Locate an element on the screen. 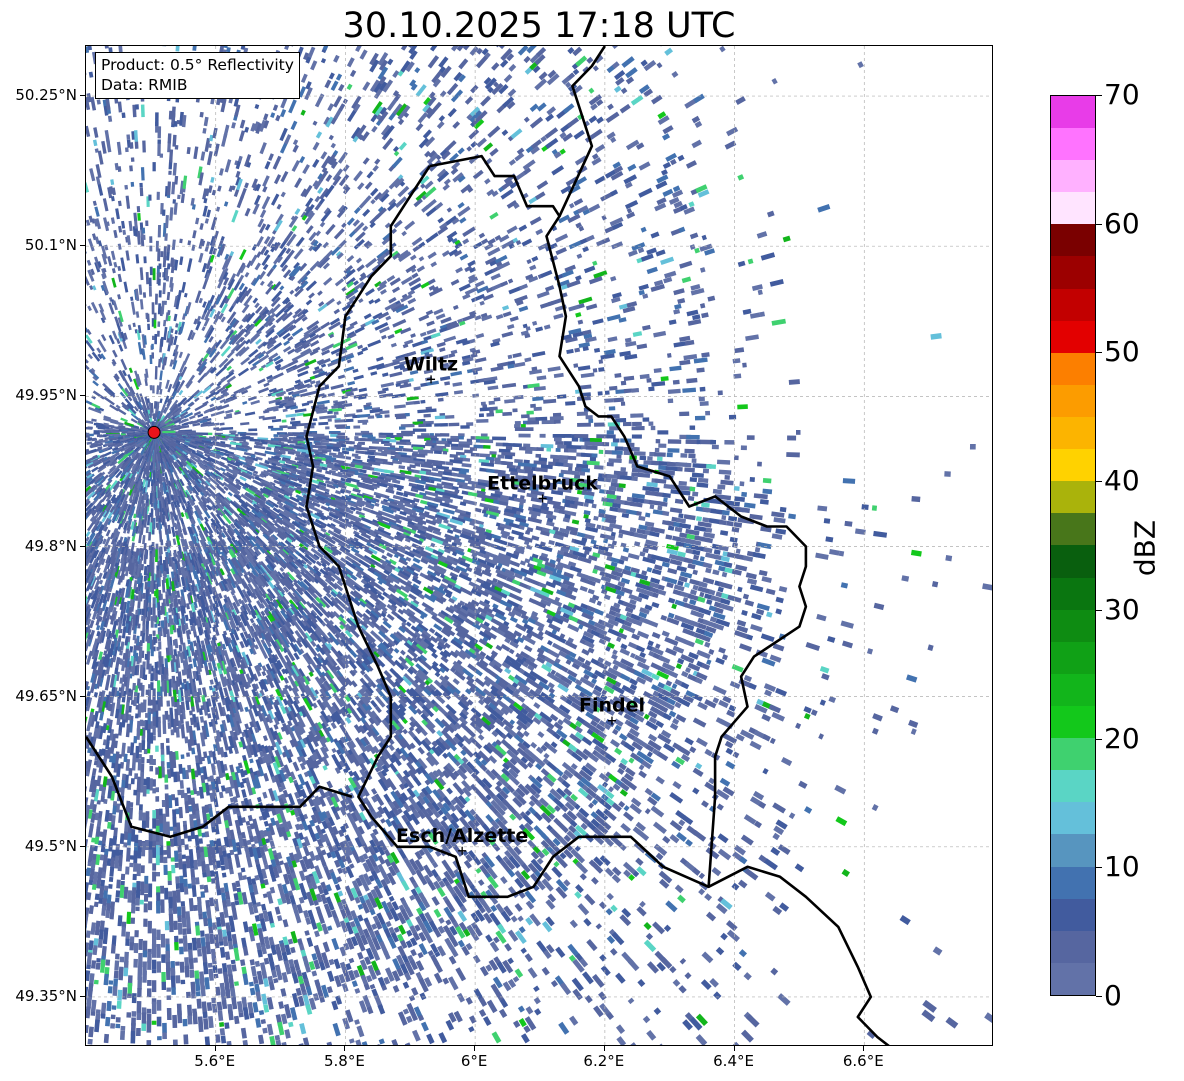 The image size is (1184, 1081). x-tick-label: 5.8°E is located at coordinates (344, 1061).